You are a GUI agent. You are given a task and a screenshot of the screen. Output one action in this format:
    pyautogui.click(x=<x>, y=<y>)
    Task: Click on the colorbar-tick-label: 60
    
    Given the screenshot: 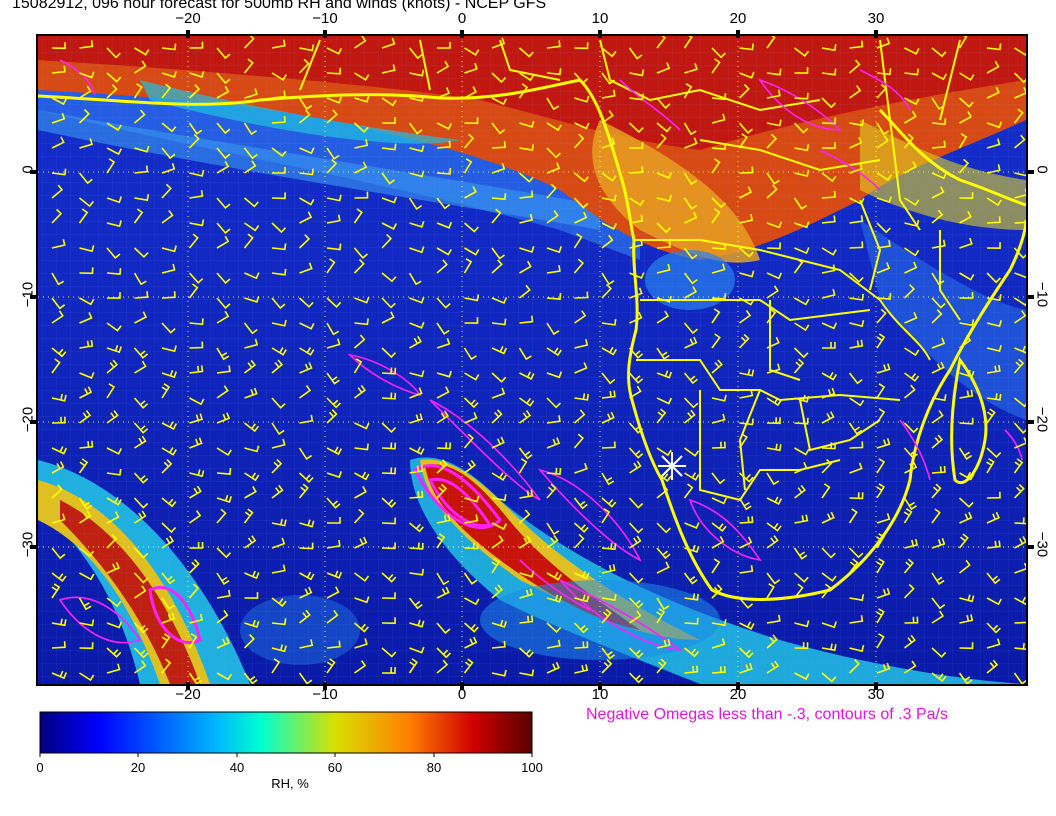 What is the action you would take?
    pyautogui.click(x=335, y=767)
    